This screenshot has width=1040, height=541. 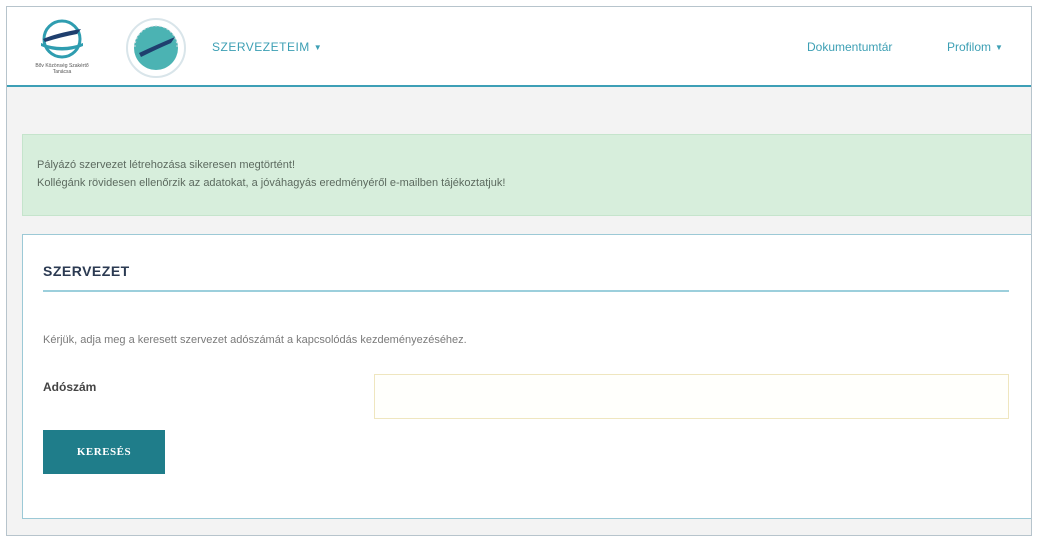 I want to click on profile-menu: Profilom ▼, so click(x=975, y=47).